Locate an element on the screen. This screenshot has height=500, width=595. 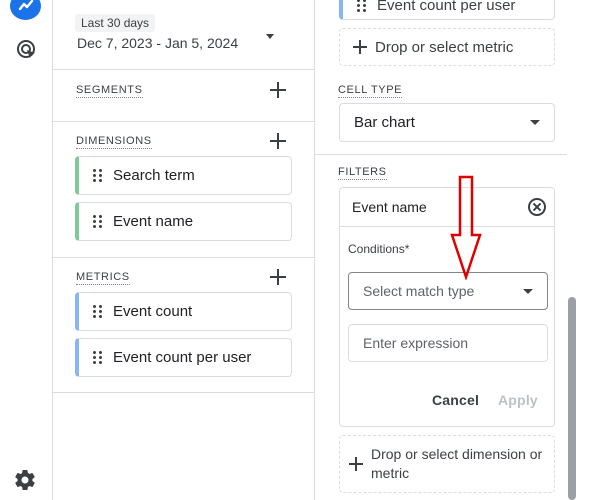
dimension-chip-label: Event name is located at coordinates (153, 221).